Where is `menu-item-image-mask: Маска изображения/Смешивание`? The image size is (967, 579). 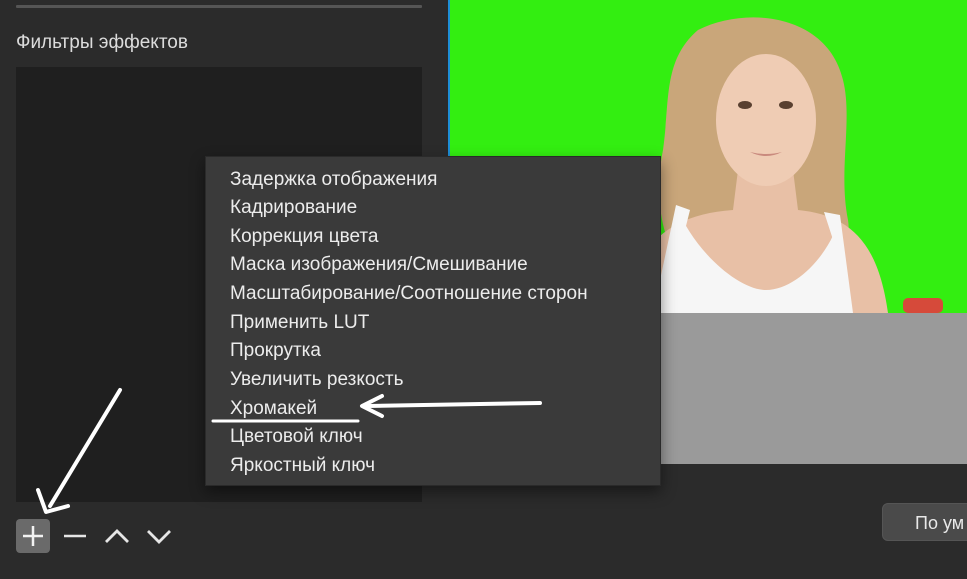
menu-item-image-mask: Маска изображения/Смешивание is located at coordinates (379, 265).